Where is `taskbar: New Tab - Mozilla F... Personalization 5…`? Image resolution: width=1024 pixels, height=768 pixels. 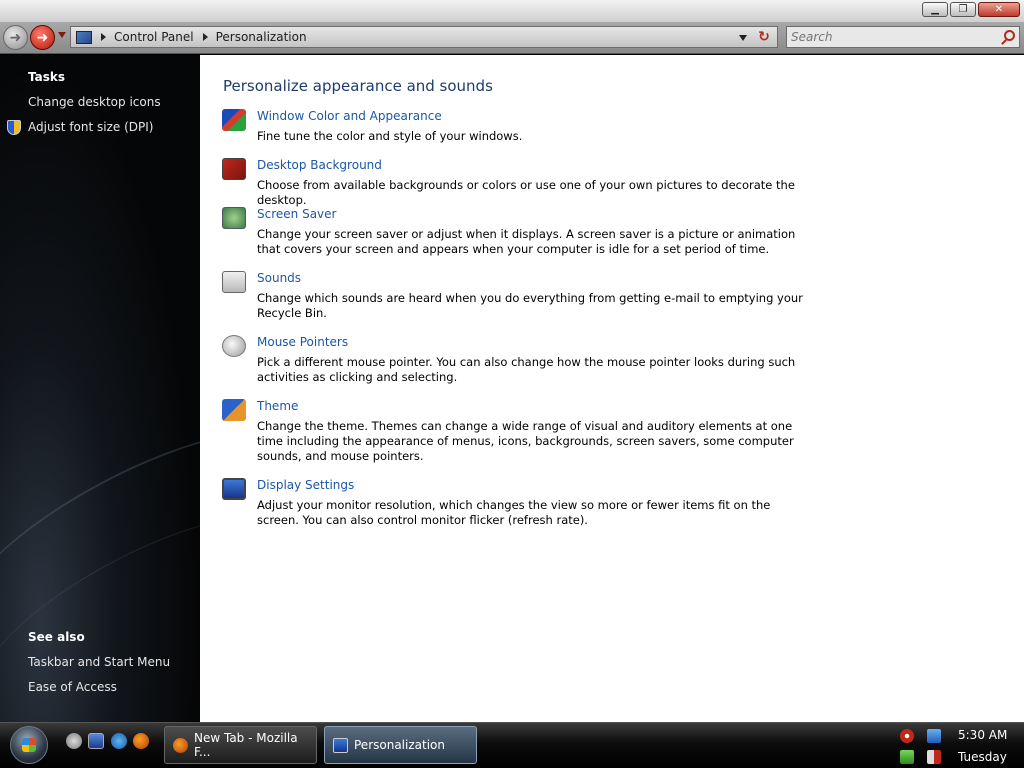
taskbar: New Tab - Mozilla F... Personalization 5… is located at coordinates (512, 745).